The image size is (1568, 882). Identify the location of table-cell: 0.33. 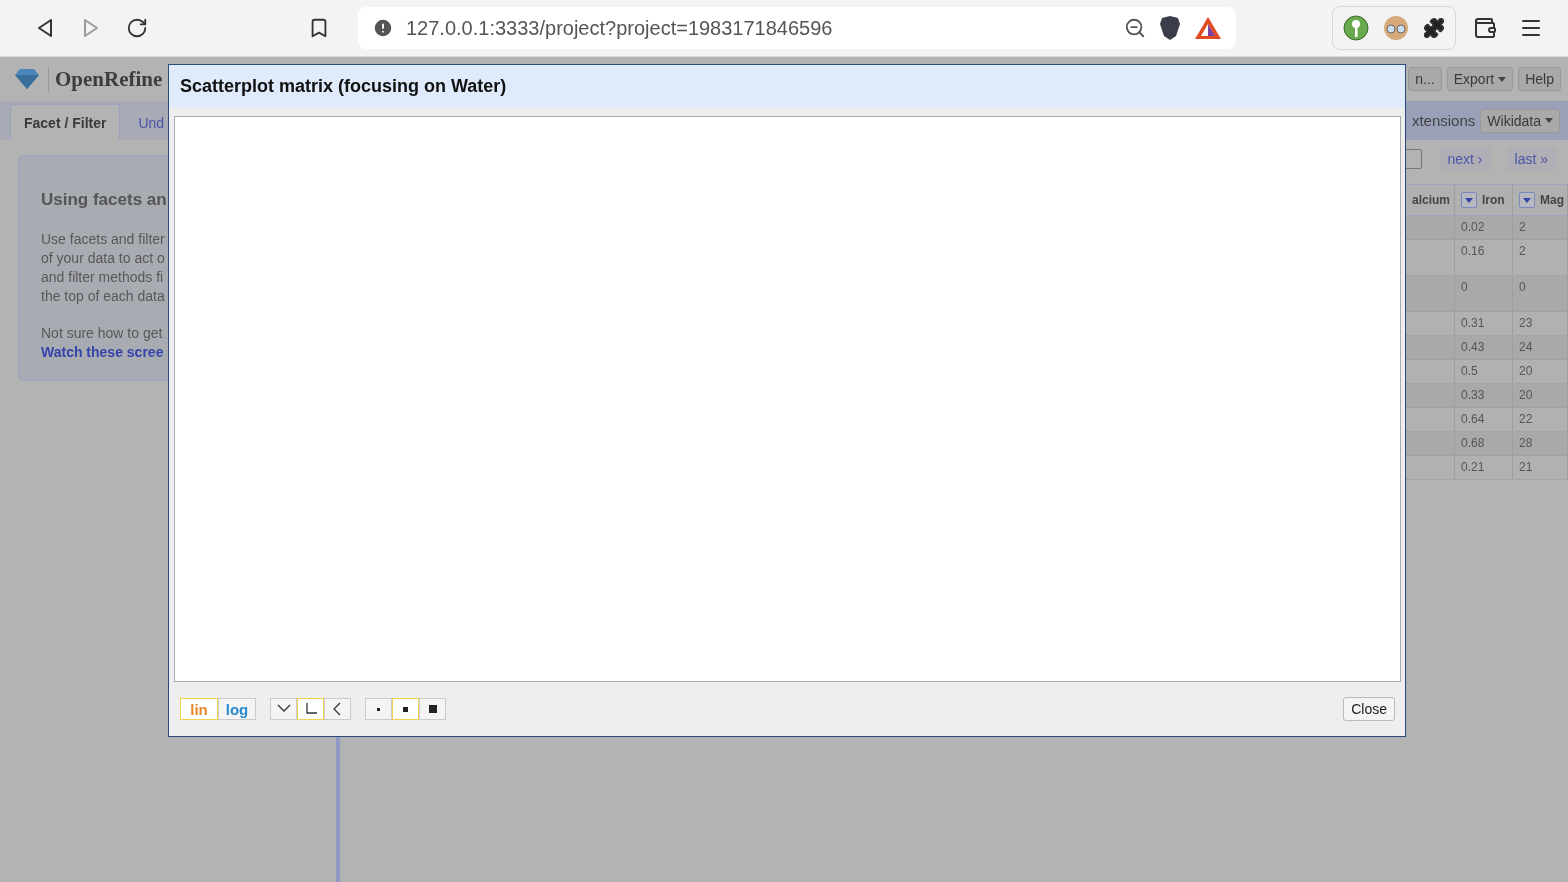
(1473, 395).